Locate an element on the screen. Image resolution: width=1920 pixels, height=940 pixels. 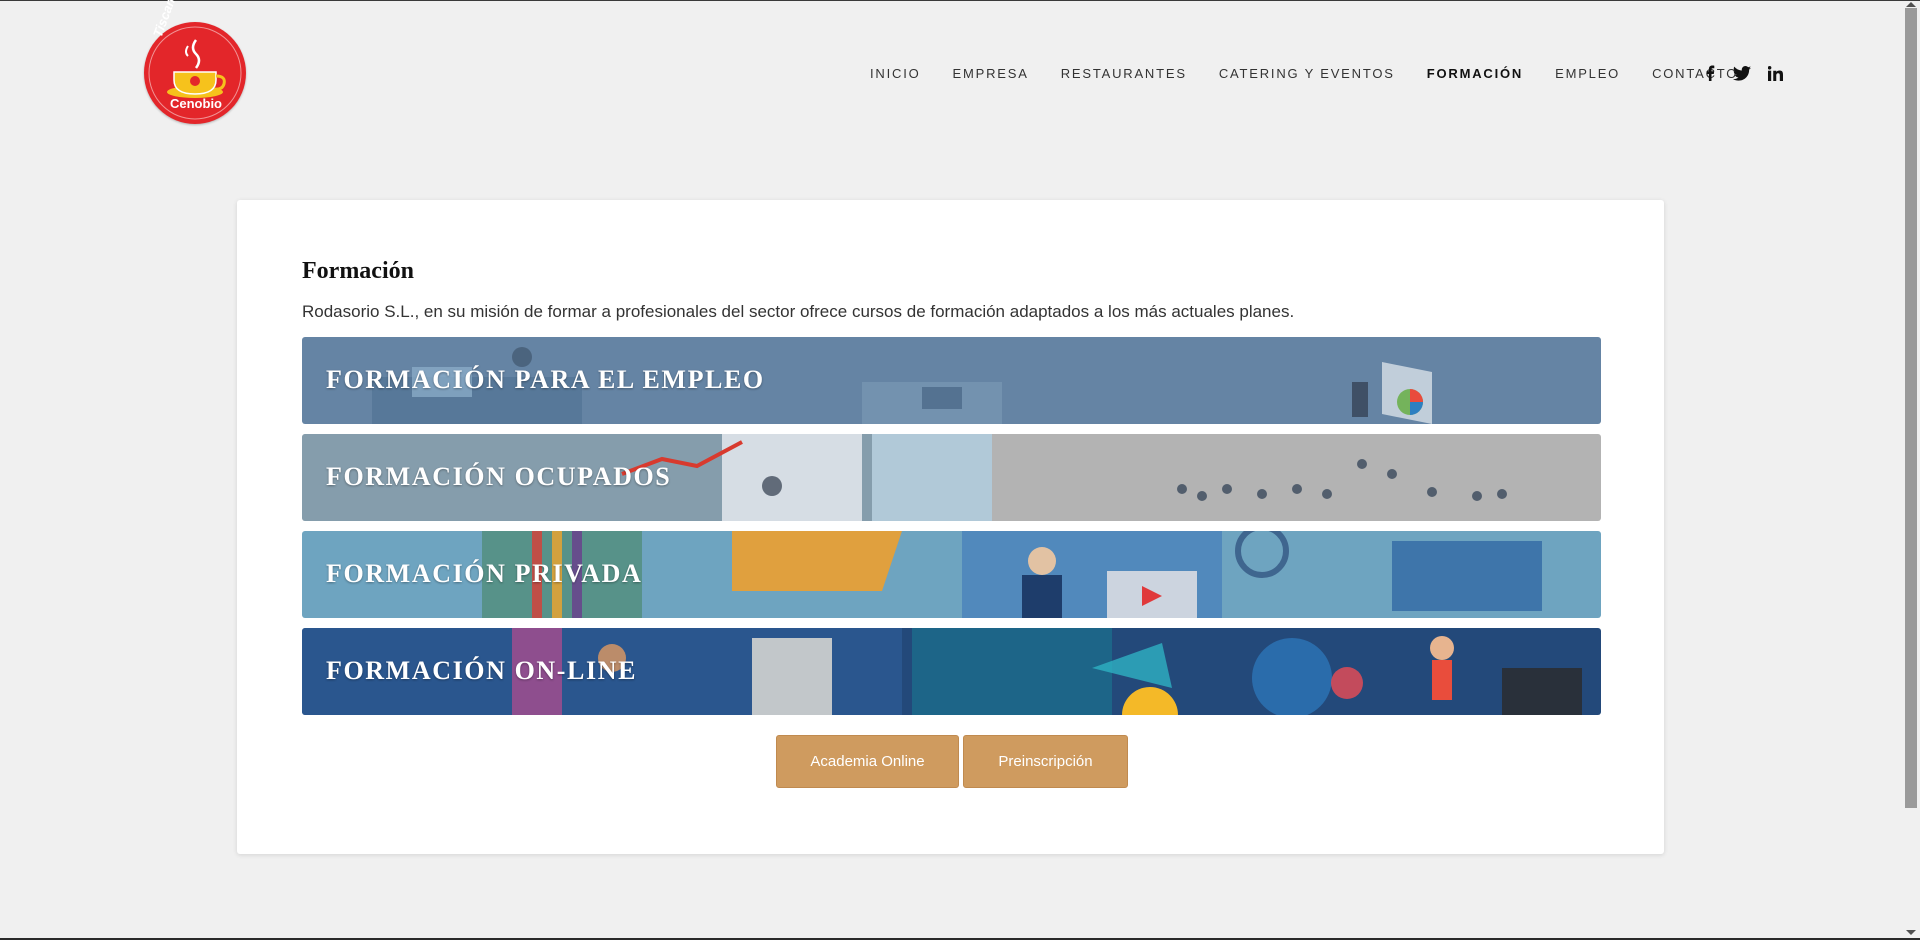
scroll-down-arrow is located at coordinates (1911, 932).